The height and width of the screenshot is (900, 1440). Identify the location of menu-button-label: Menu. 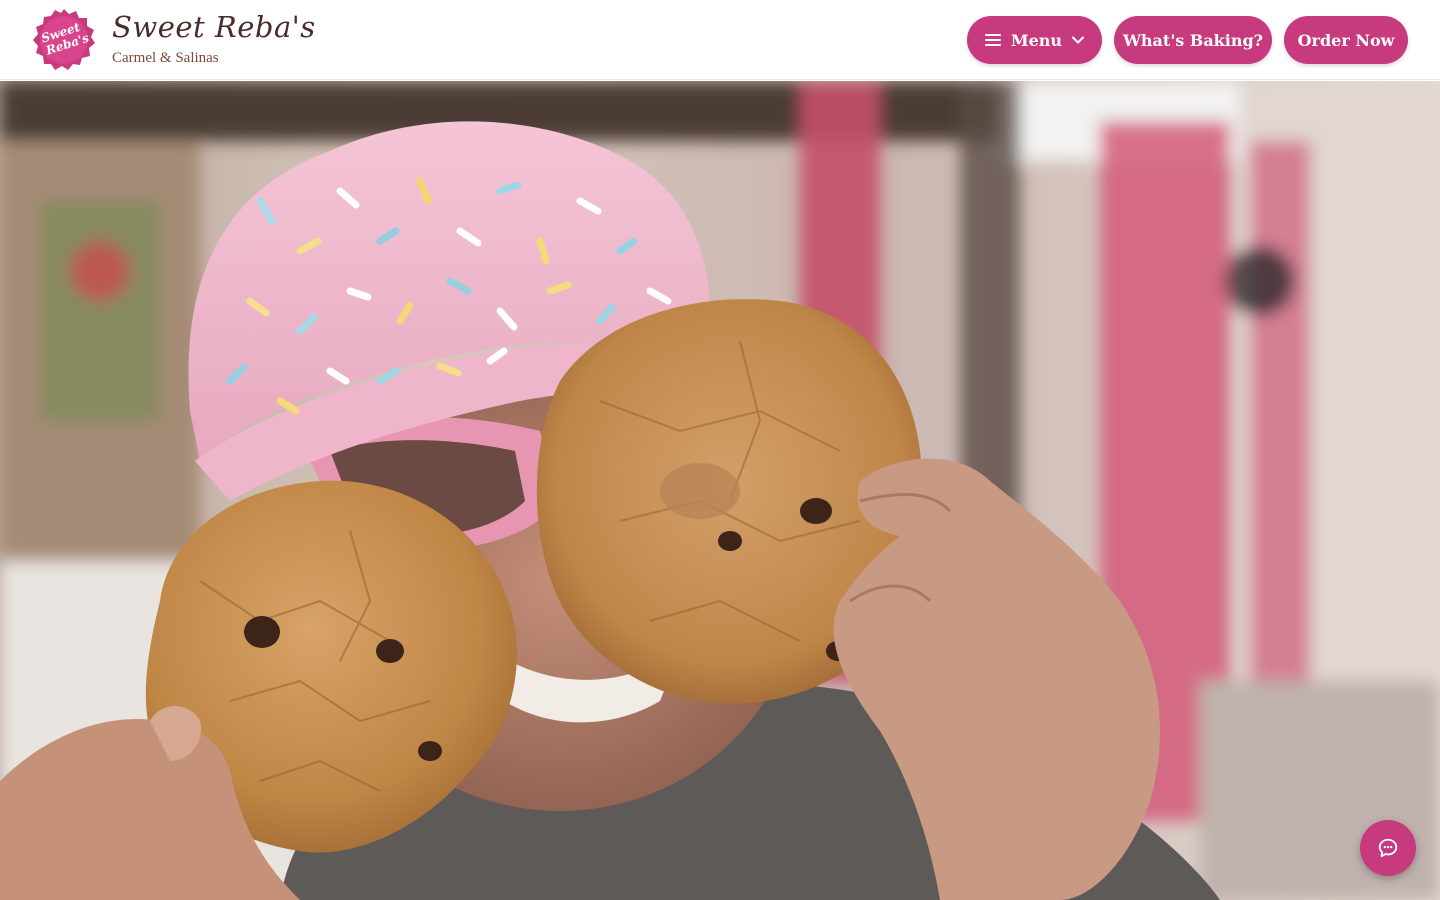
(1036, 40).